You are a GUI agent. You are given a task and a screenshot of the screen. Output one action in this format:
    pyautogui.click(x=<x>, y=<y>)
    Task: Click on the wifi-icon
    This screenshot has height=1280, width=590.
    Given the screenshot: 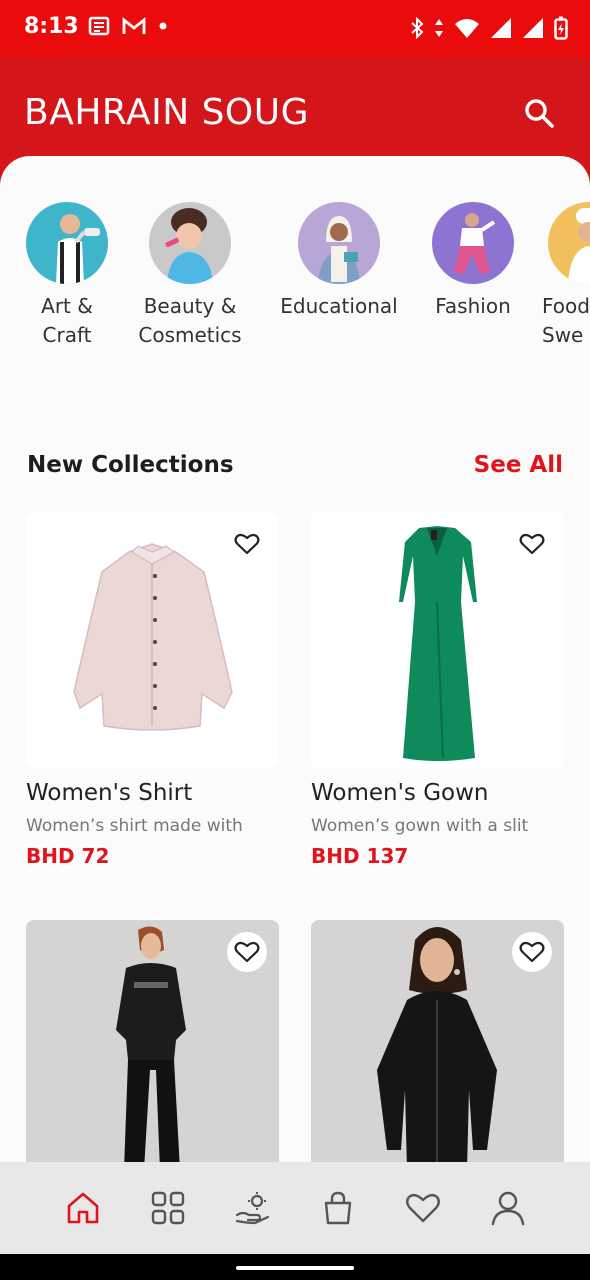 What is the action you would take?
    pyautogui.click(x=467, y=28)
    